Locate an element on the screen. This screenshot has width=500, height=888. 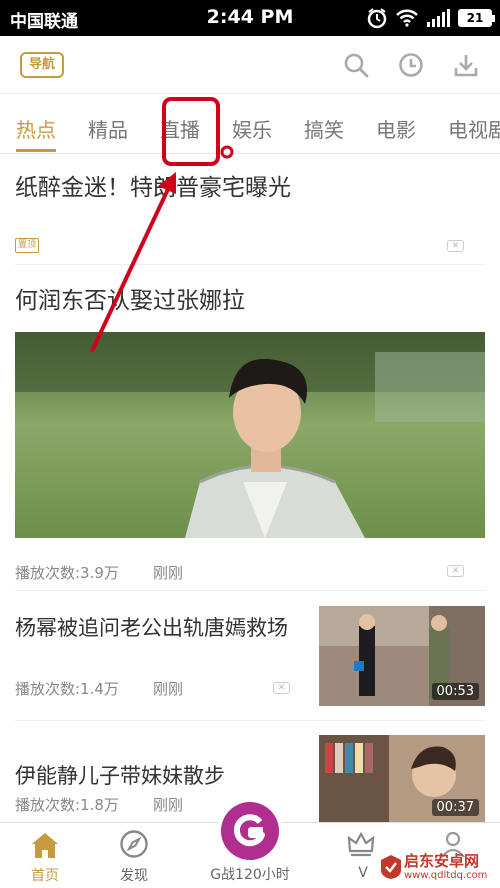
tab-entertainment: 娱乐 is located at coordinates (252, 128).